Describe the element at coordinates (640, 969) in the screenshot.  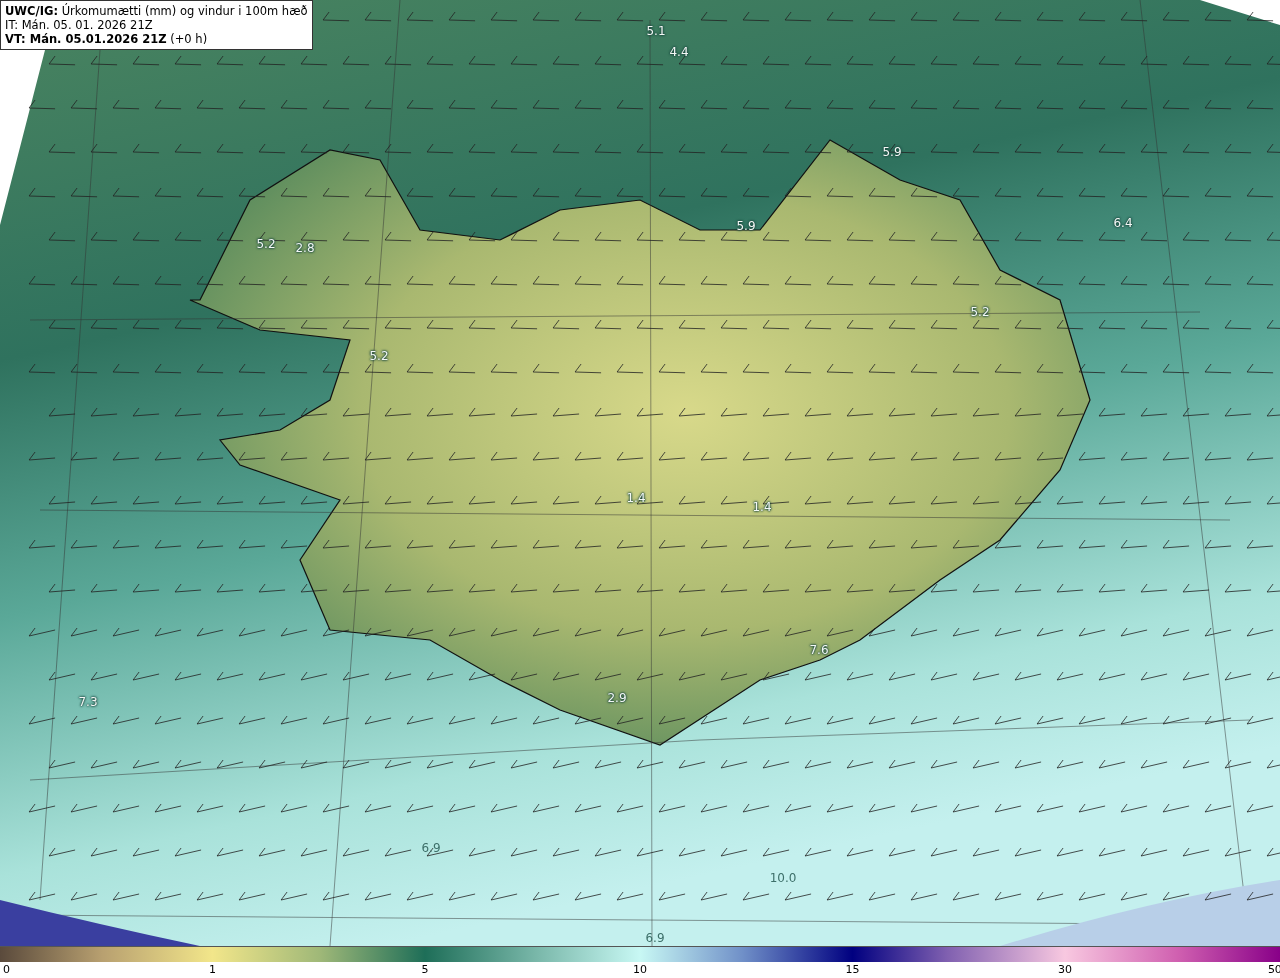
I see `colorbar-tick-label: 10` at that location.